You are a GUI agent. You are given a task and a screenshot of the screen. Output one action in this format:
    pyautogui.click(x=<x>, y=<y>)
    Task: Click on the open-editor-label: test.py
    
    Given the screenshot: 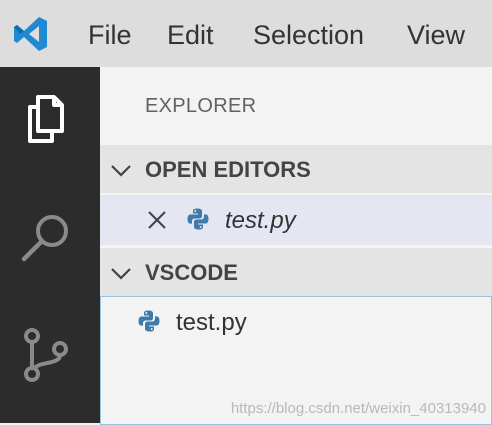 What is the action you would take?
    pyautogui.click(x=260, y=220)
    